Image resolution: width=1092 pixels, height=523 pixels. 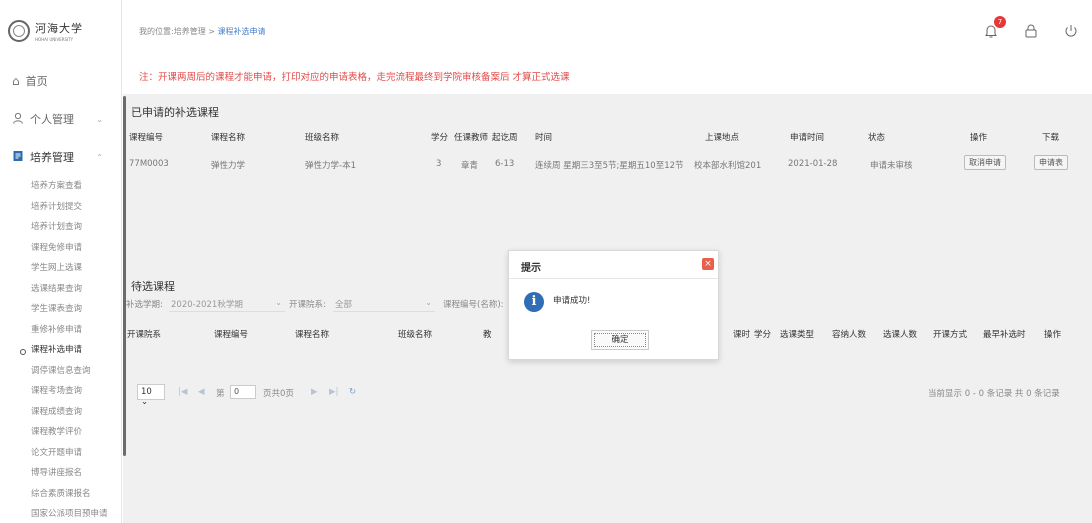 What do you see at coordinates (243, 392) in the screenshot?
I see `page-number-input: 0` at bounding box center [243, 392].